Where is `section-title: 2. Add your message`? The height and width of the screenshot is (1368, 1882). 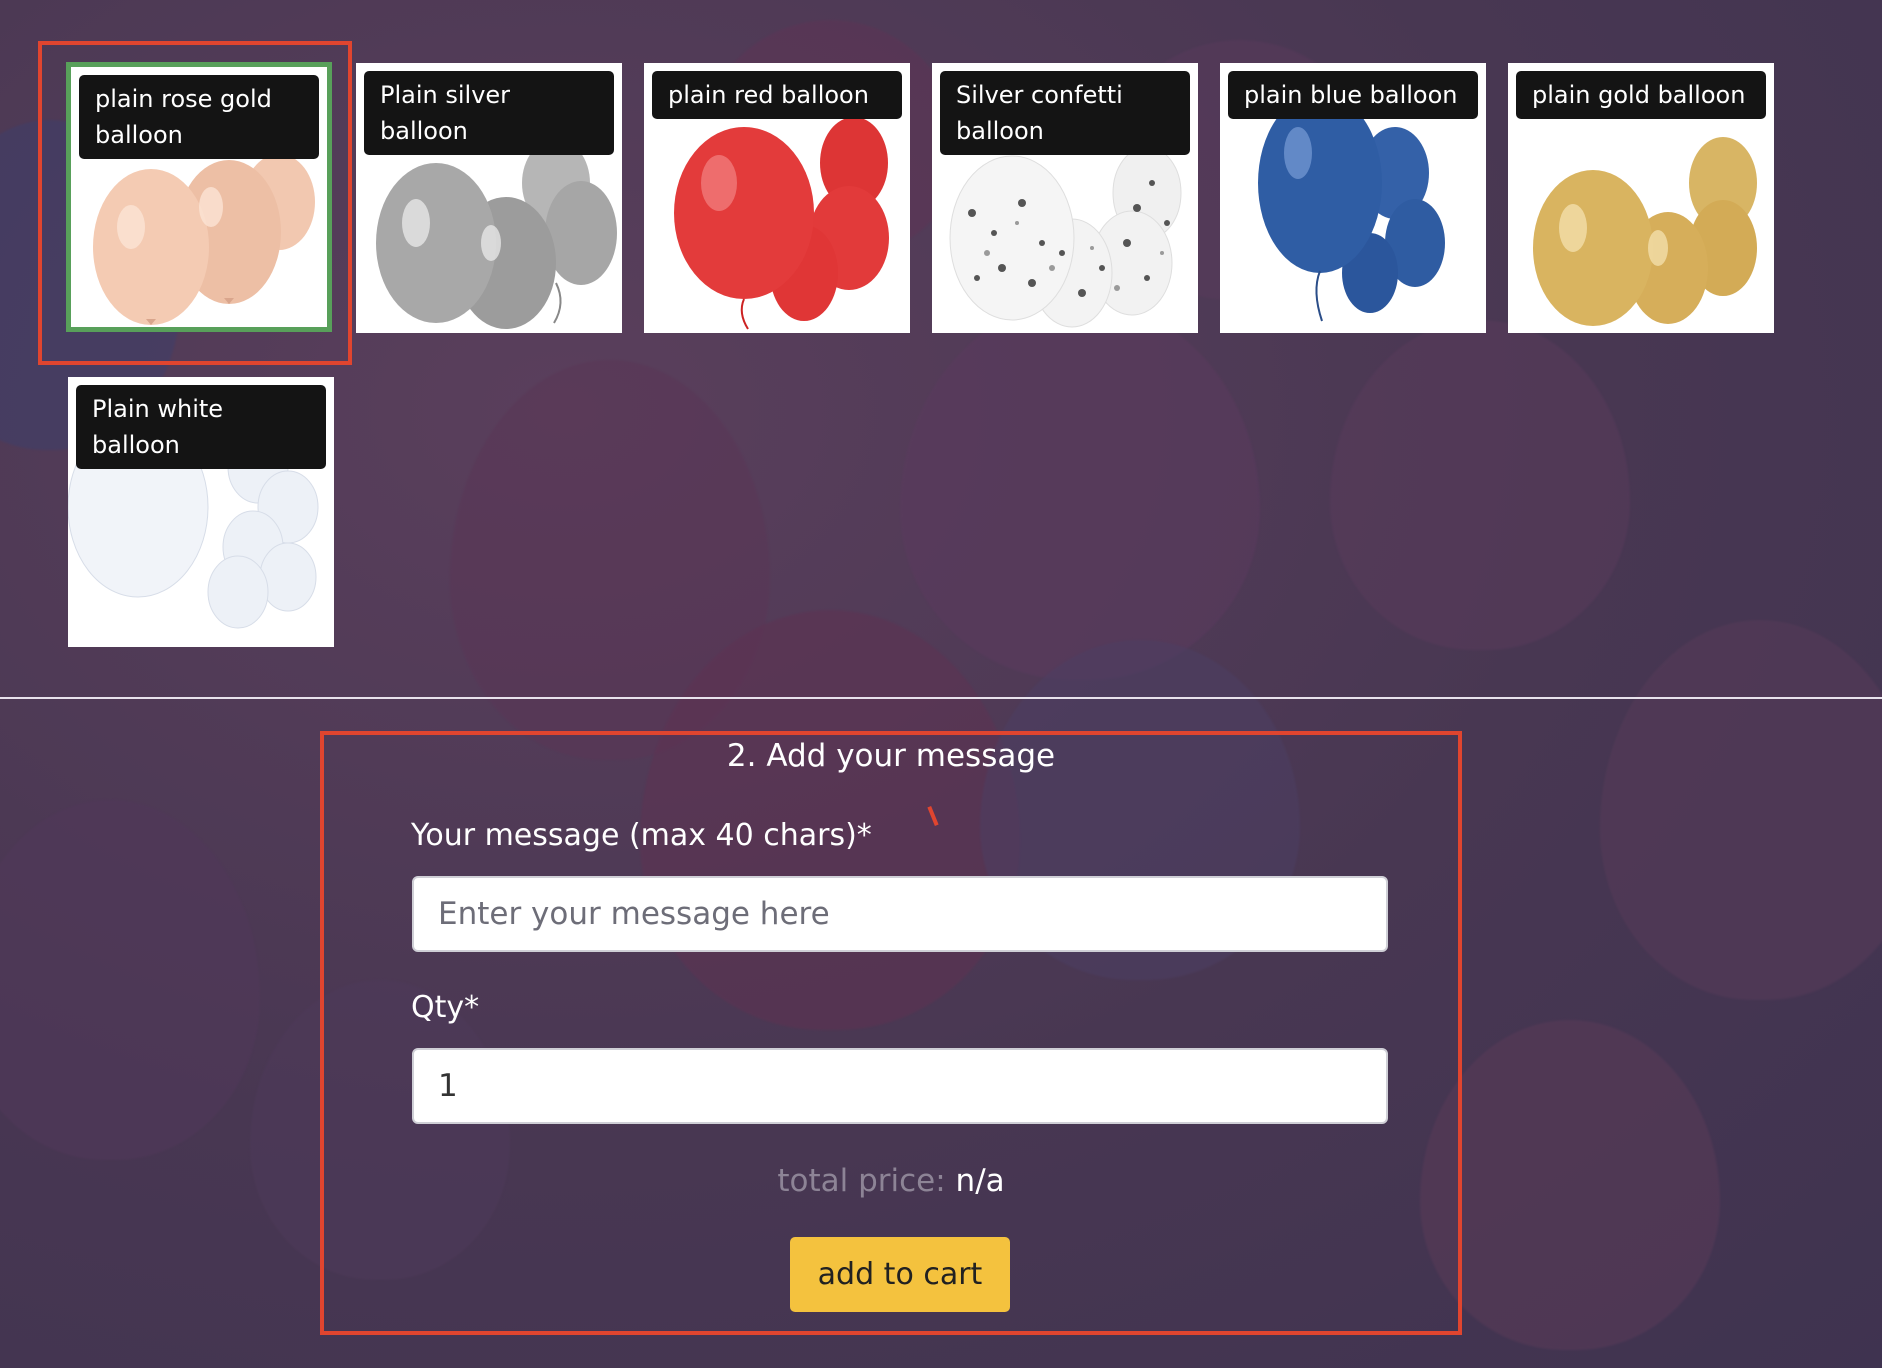
section-title: 2. Add your message is located at coordinates (891, 756).